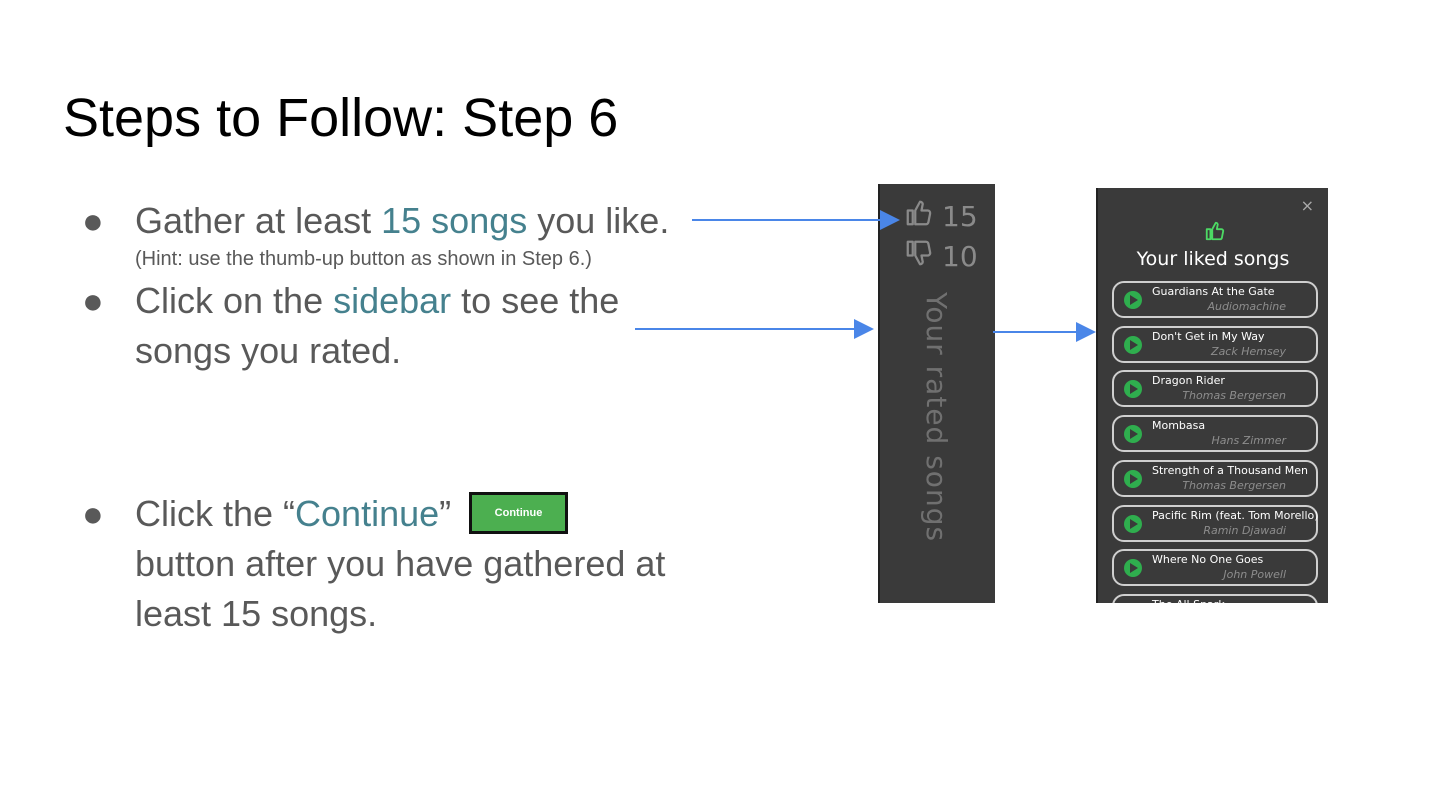 The image size is (1440, 810). I want to click on song-name: Where No One Goes, so click(1208, 560).